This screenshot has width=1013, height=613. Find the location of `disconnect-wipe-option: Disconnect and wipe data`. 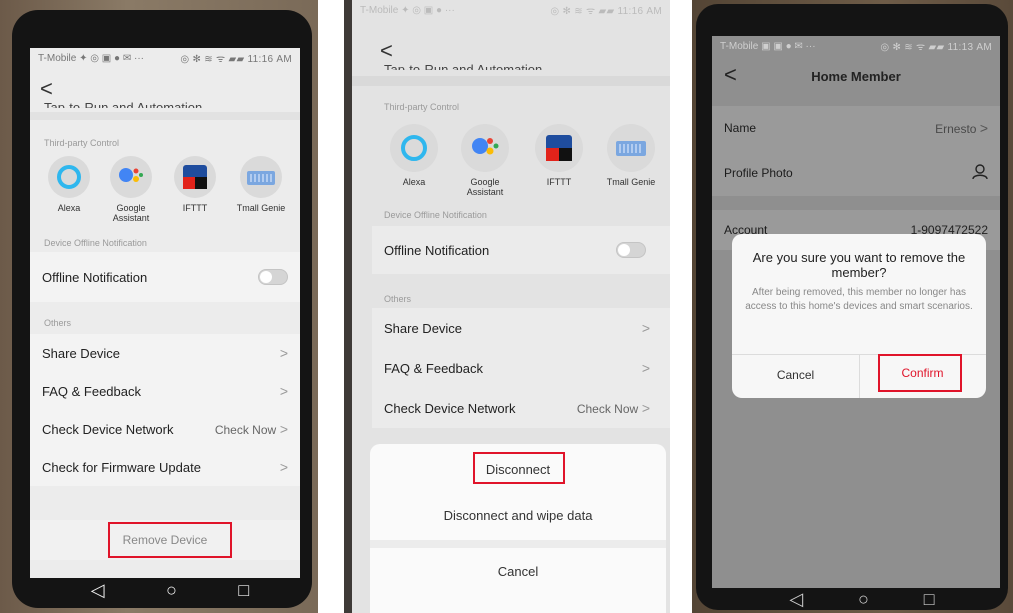

disconnect-wipe-option: Disconnect and wipe data is located at coordinates (518, 515).